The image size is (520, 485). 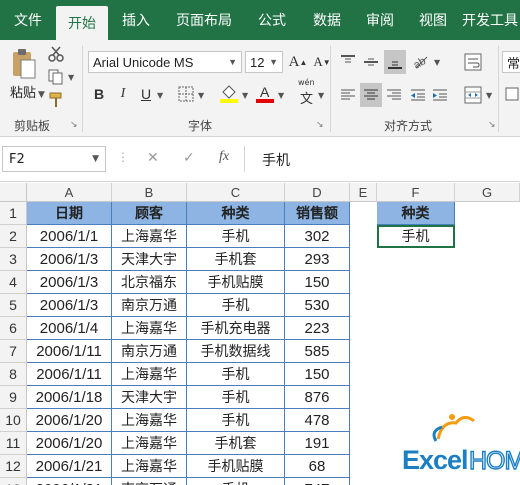 I want to click on row-header: 5, so click(x=13, y=305).